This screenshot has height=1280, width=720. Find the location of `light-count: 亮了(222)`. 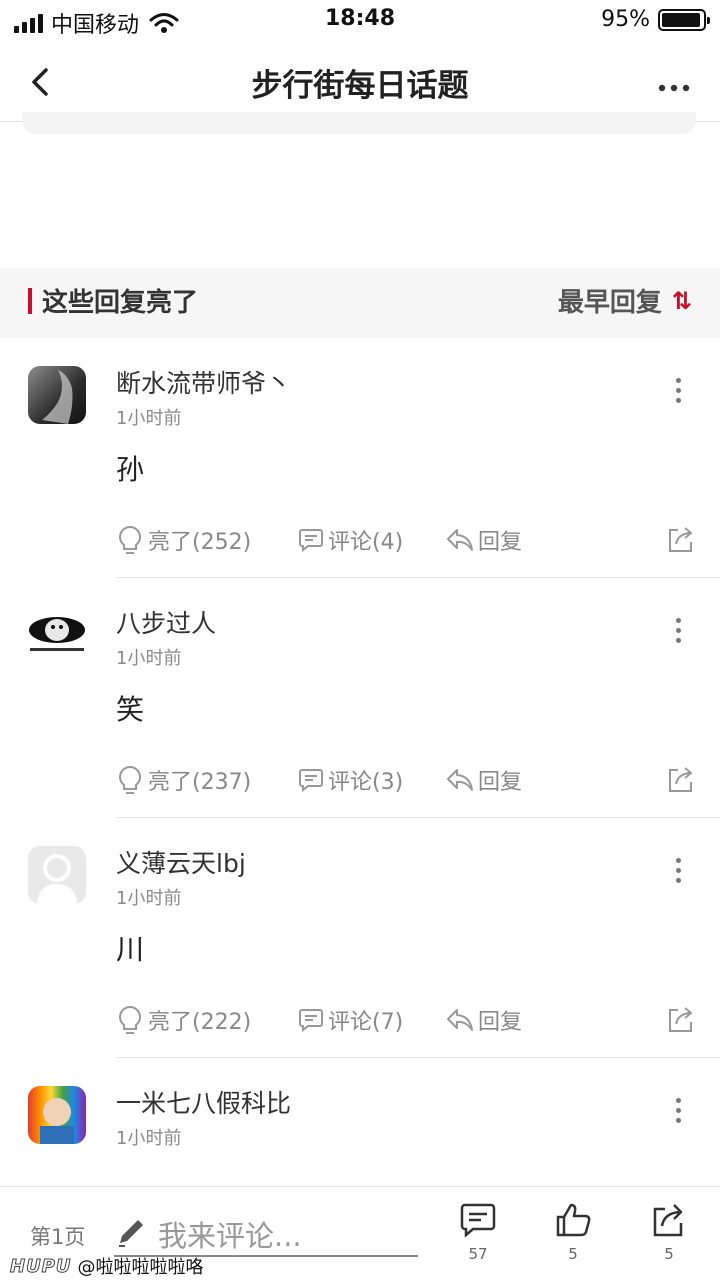

light-count: 亮了(222) is located at coordinates (200, 1022).